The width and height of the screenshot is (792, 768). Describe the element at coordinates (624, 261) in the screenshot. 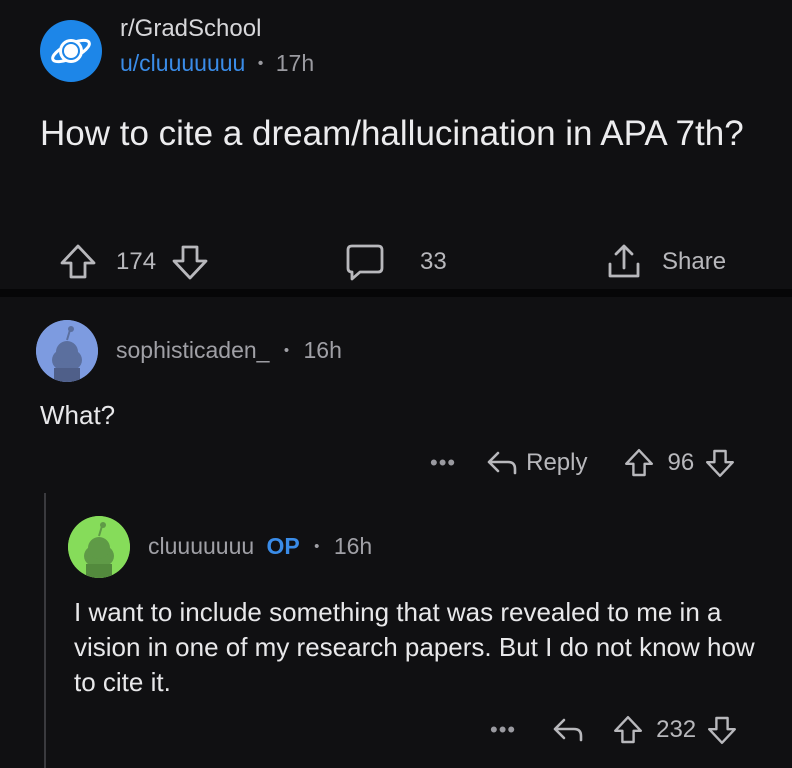

I see `share-icon` at that location.